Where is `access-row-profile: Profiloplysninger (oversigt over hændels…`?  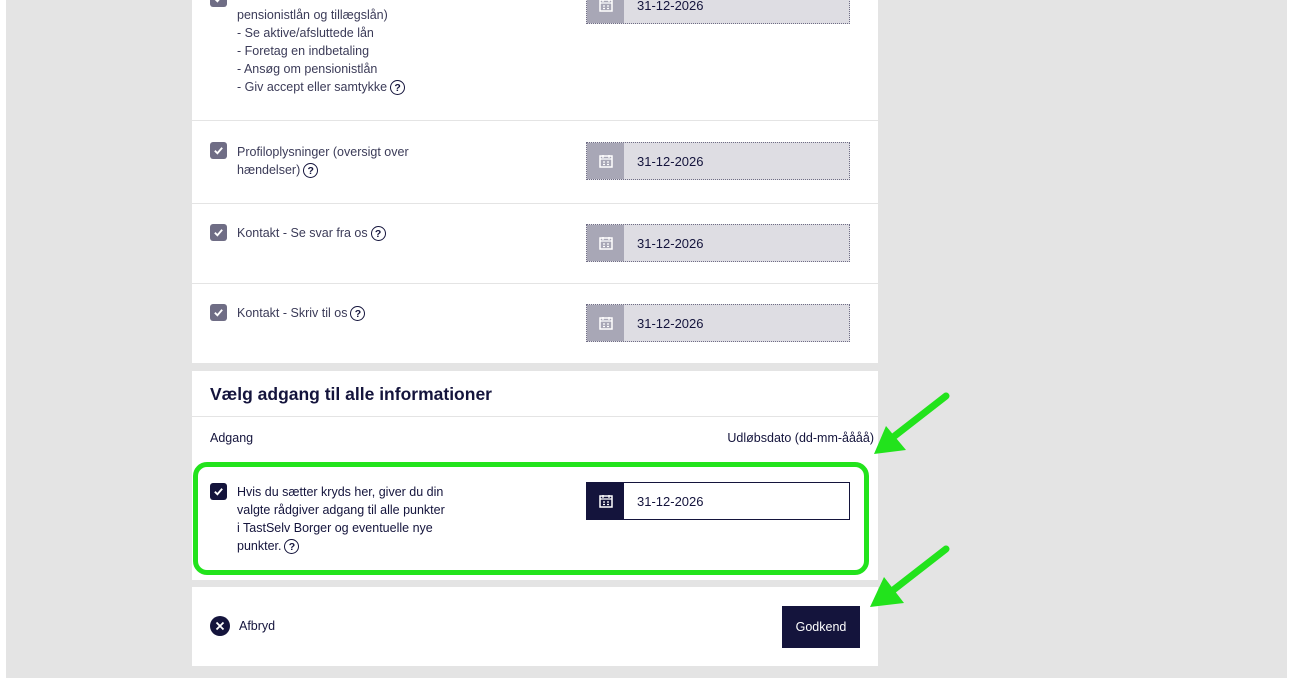
access-row-profile: Profiloplysninger (oversigt over hændels… is located at coordinates (535, 162).